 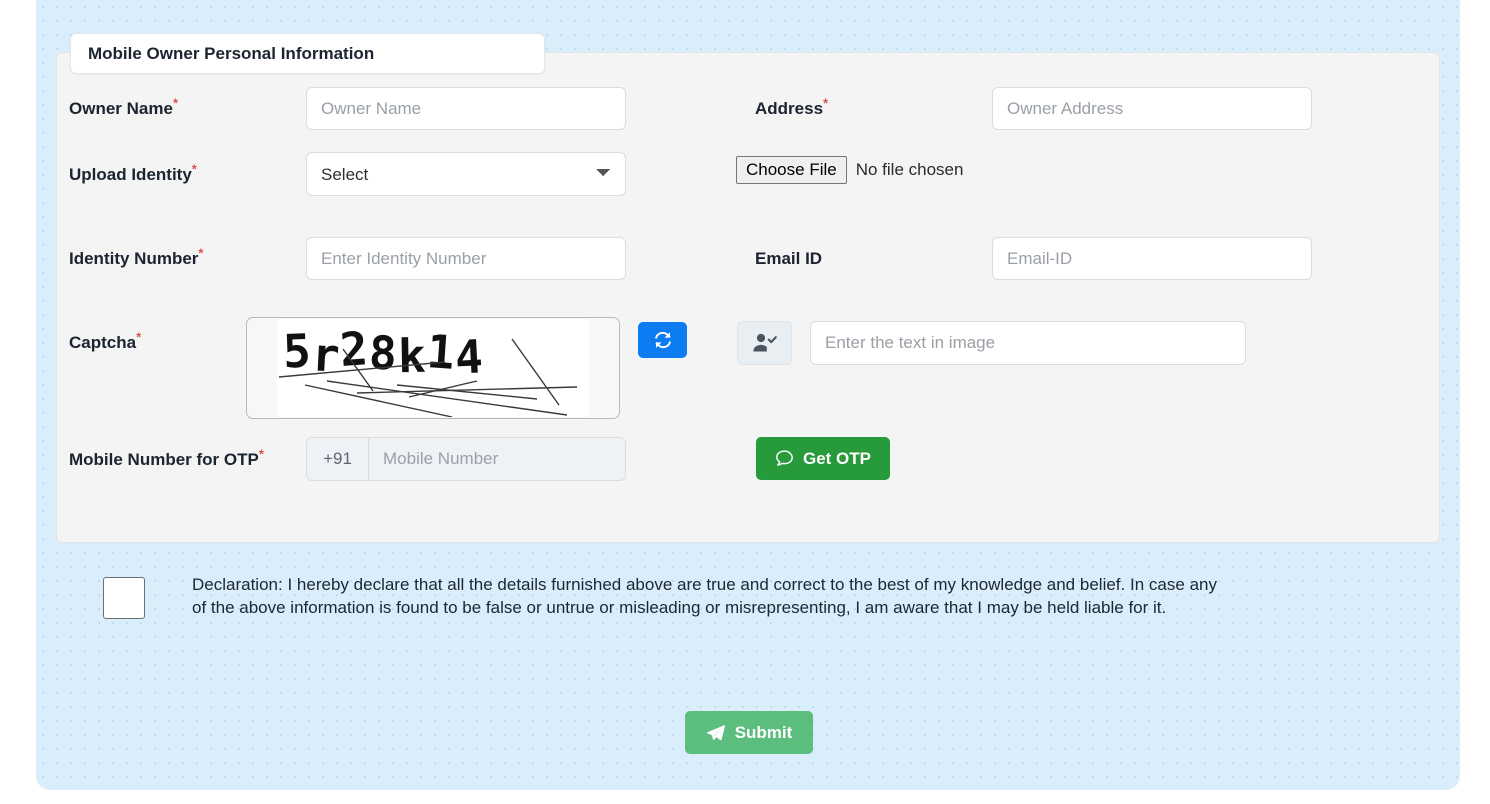 What do you see at coordinates (849, 170) in the screenshot?
I see `identity-file-upload: Choose File No file chosen` at bounding box center [849, 170].